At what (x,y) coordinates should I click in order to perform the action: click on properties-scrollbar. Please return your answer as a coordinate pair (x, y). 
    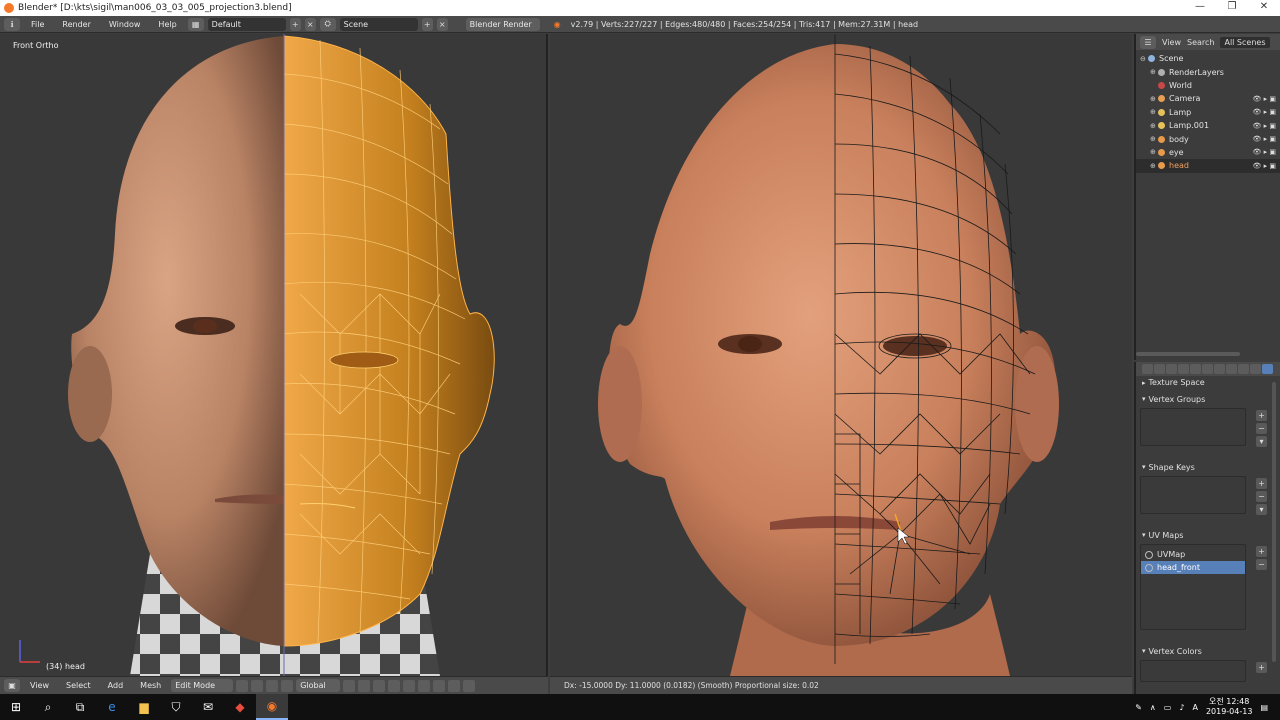
    Looking at the image, I should click on (1274, 522).